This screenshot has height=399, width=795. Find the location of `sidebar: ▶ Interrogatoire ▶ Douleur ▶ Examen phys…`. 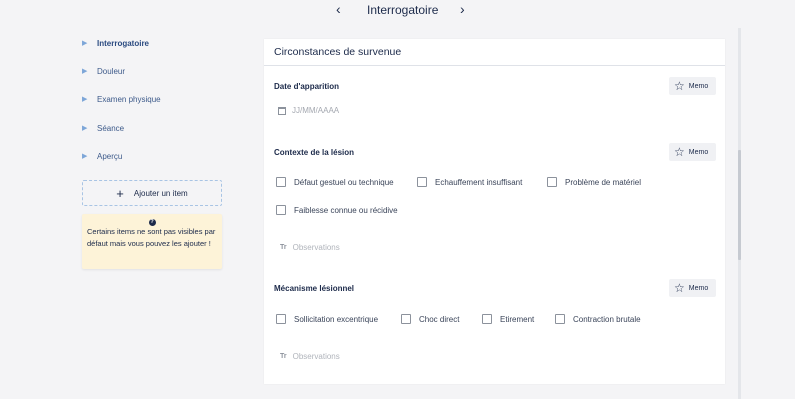

sidebar: ▶ Interrogatoire ▶ Douleur ▶ Examen phys… is located at coordinates (153, 108).